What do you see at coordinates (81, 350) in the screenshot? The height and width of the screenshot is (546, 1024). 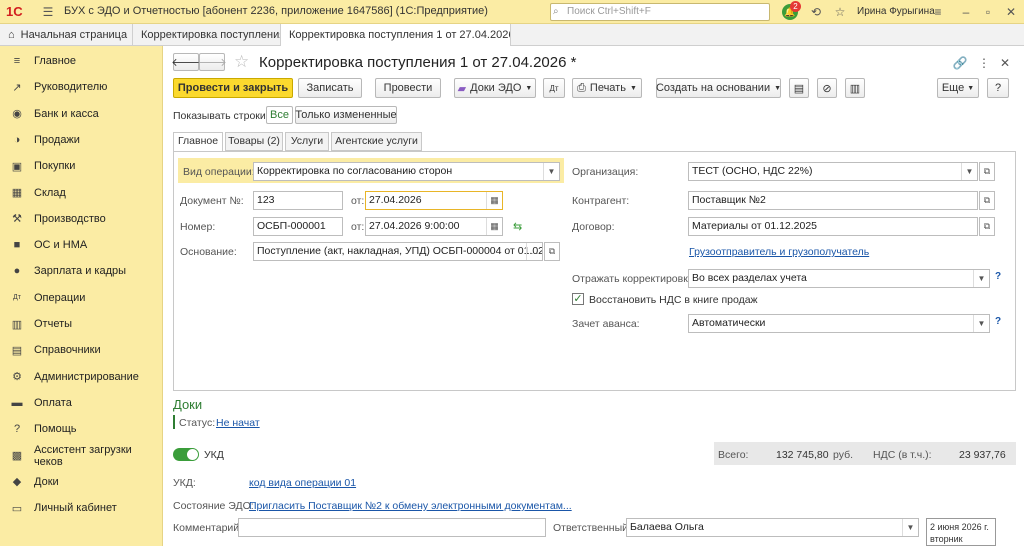 I see `sidebar-item-directories: ▤ Справочники` at bounding box center [81, 350].